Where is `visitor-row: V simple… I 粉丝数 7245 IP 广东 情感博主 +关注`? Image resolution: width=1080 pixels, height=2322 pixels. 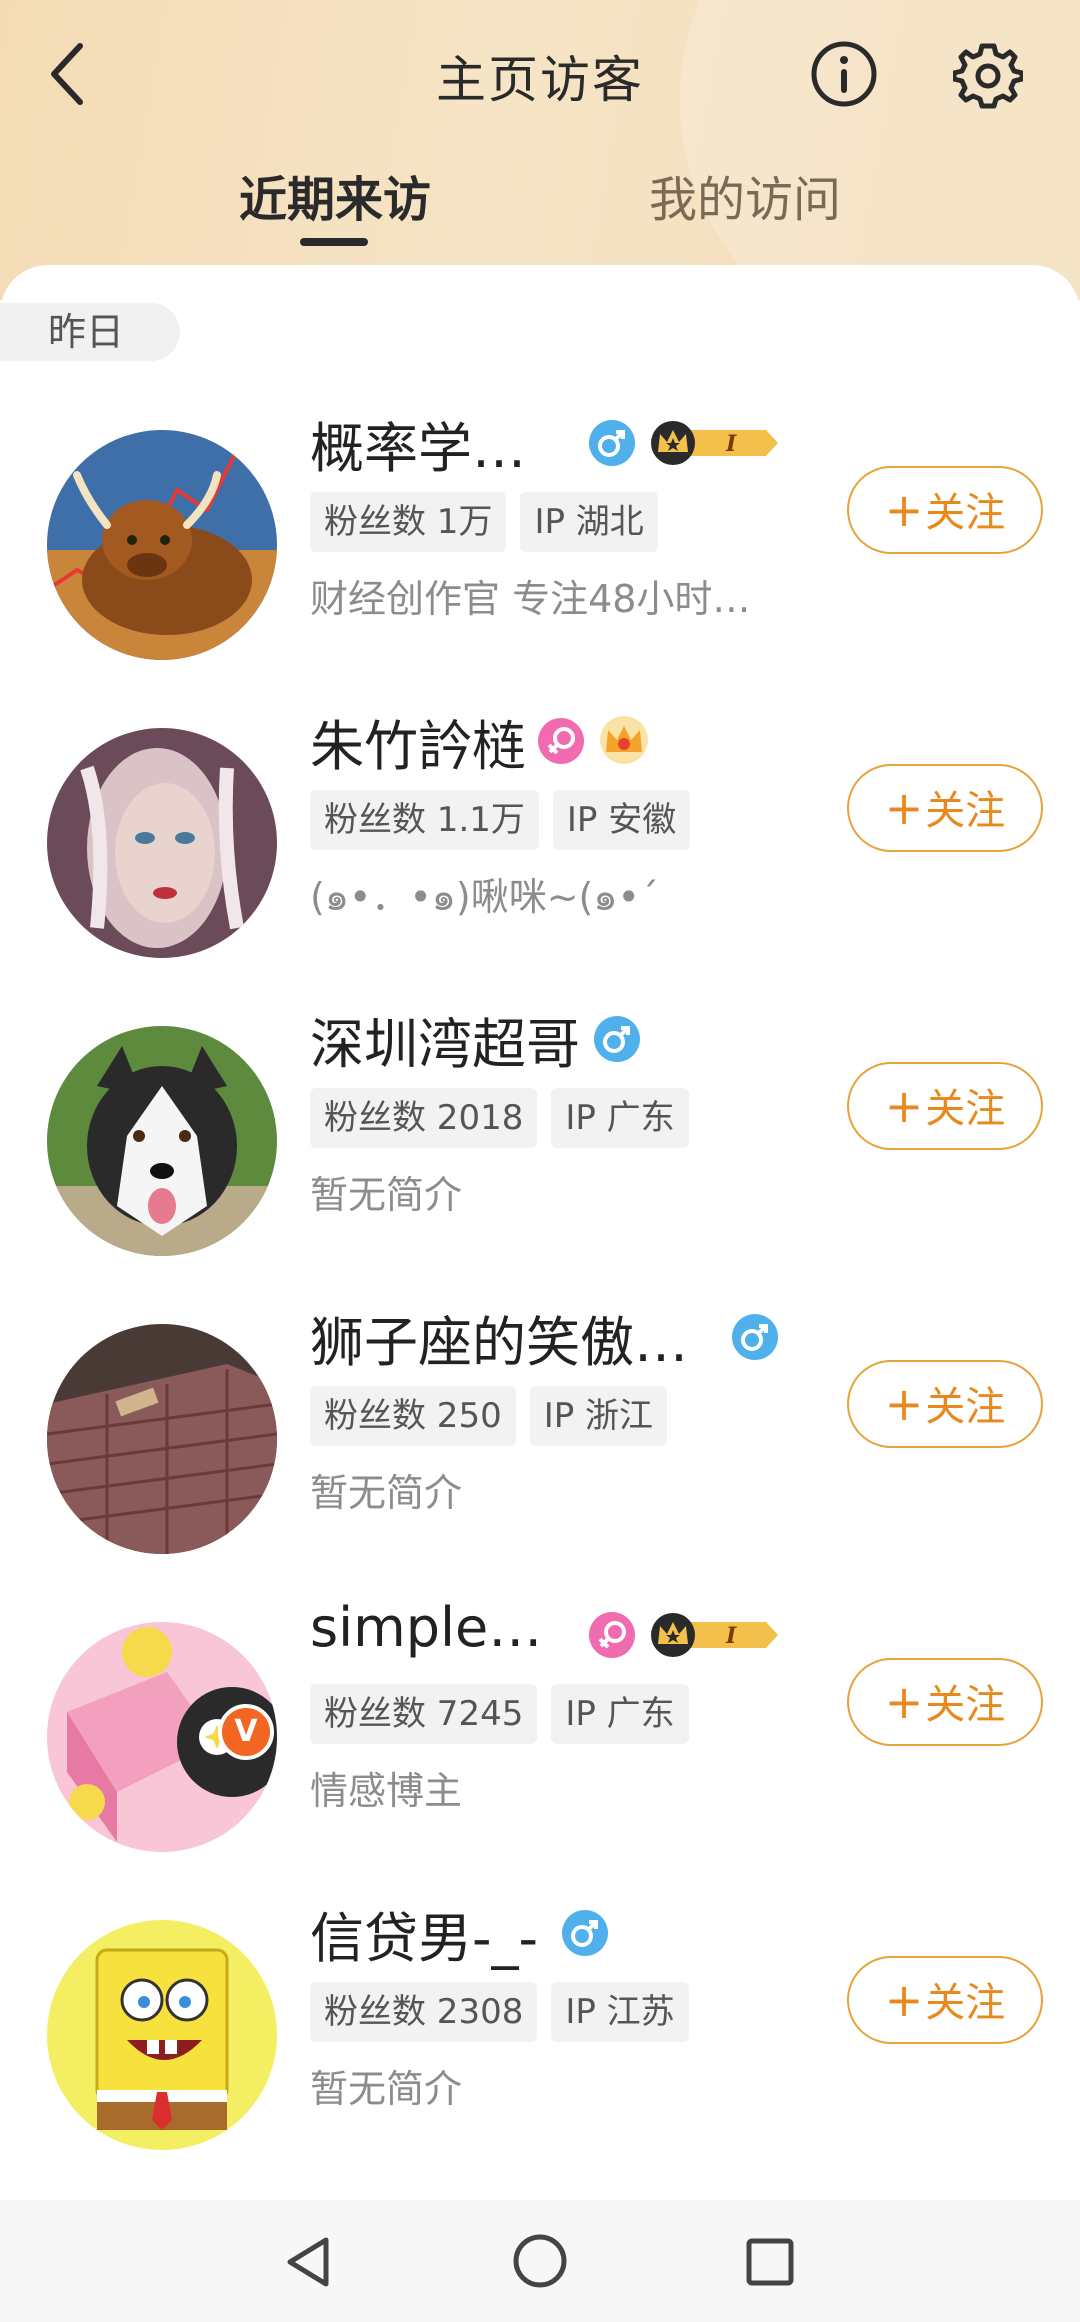
visitor-row: V simple… I 粉丝数 7245 IP 广东 情感博主 +关注 is located at coordinates (540, 1733).